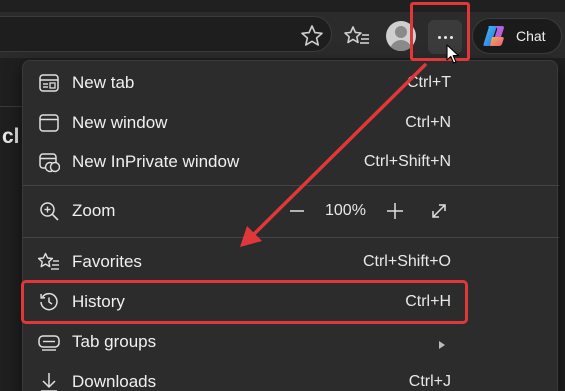 This screenshot has height=391, width=565. I want to click on page-heading-fragment: cl, so click(11, 136).